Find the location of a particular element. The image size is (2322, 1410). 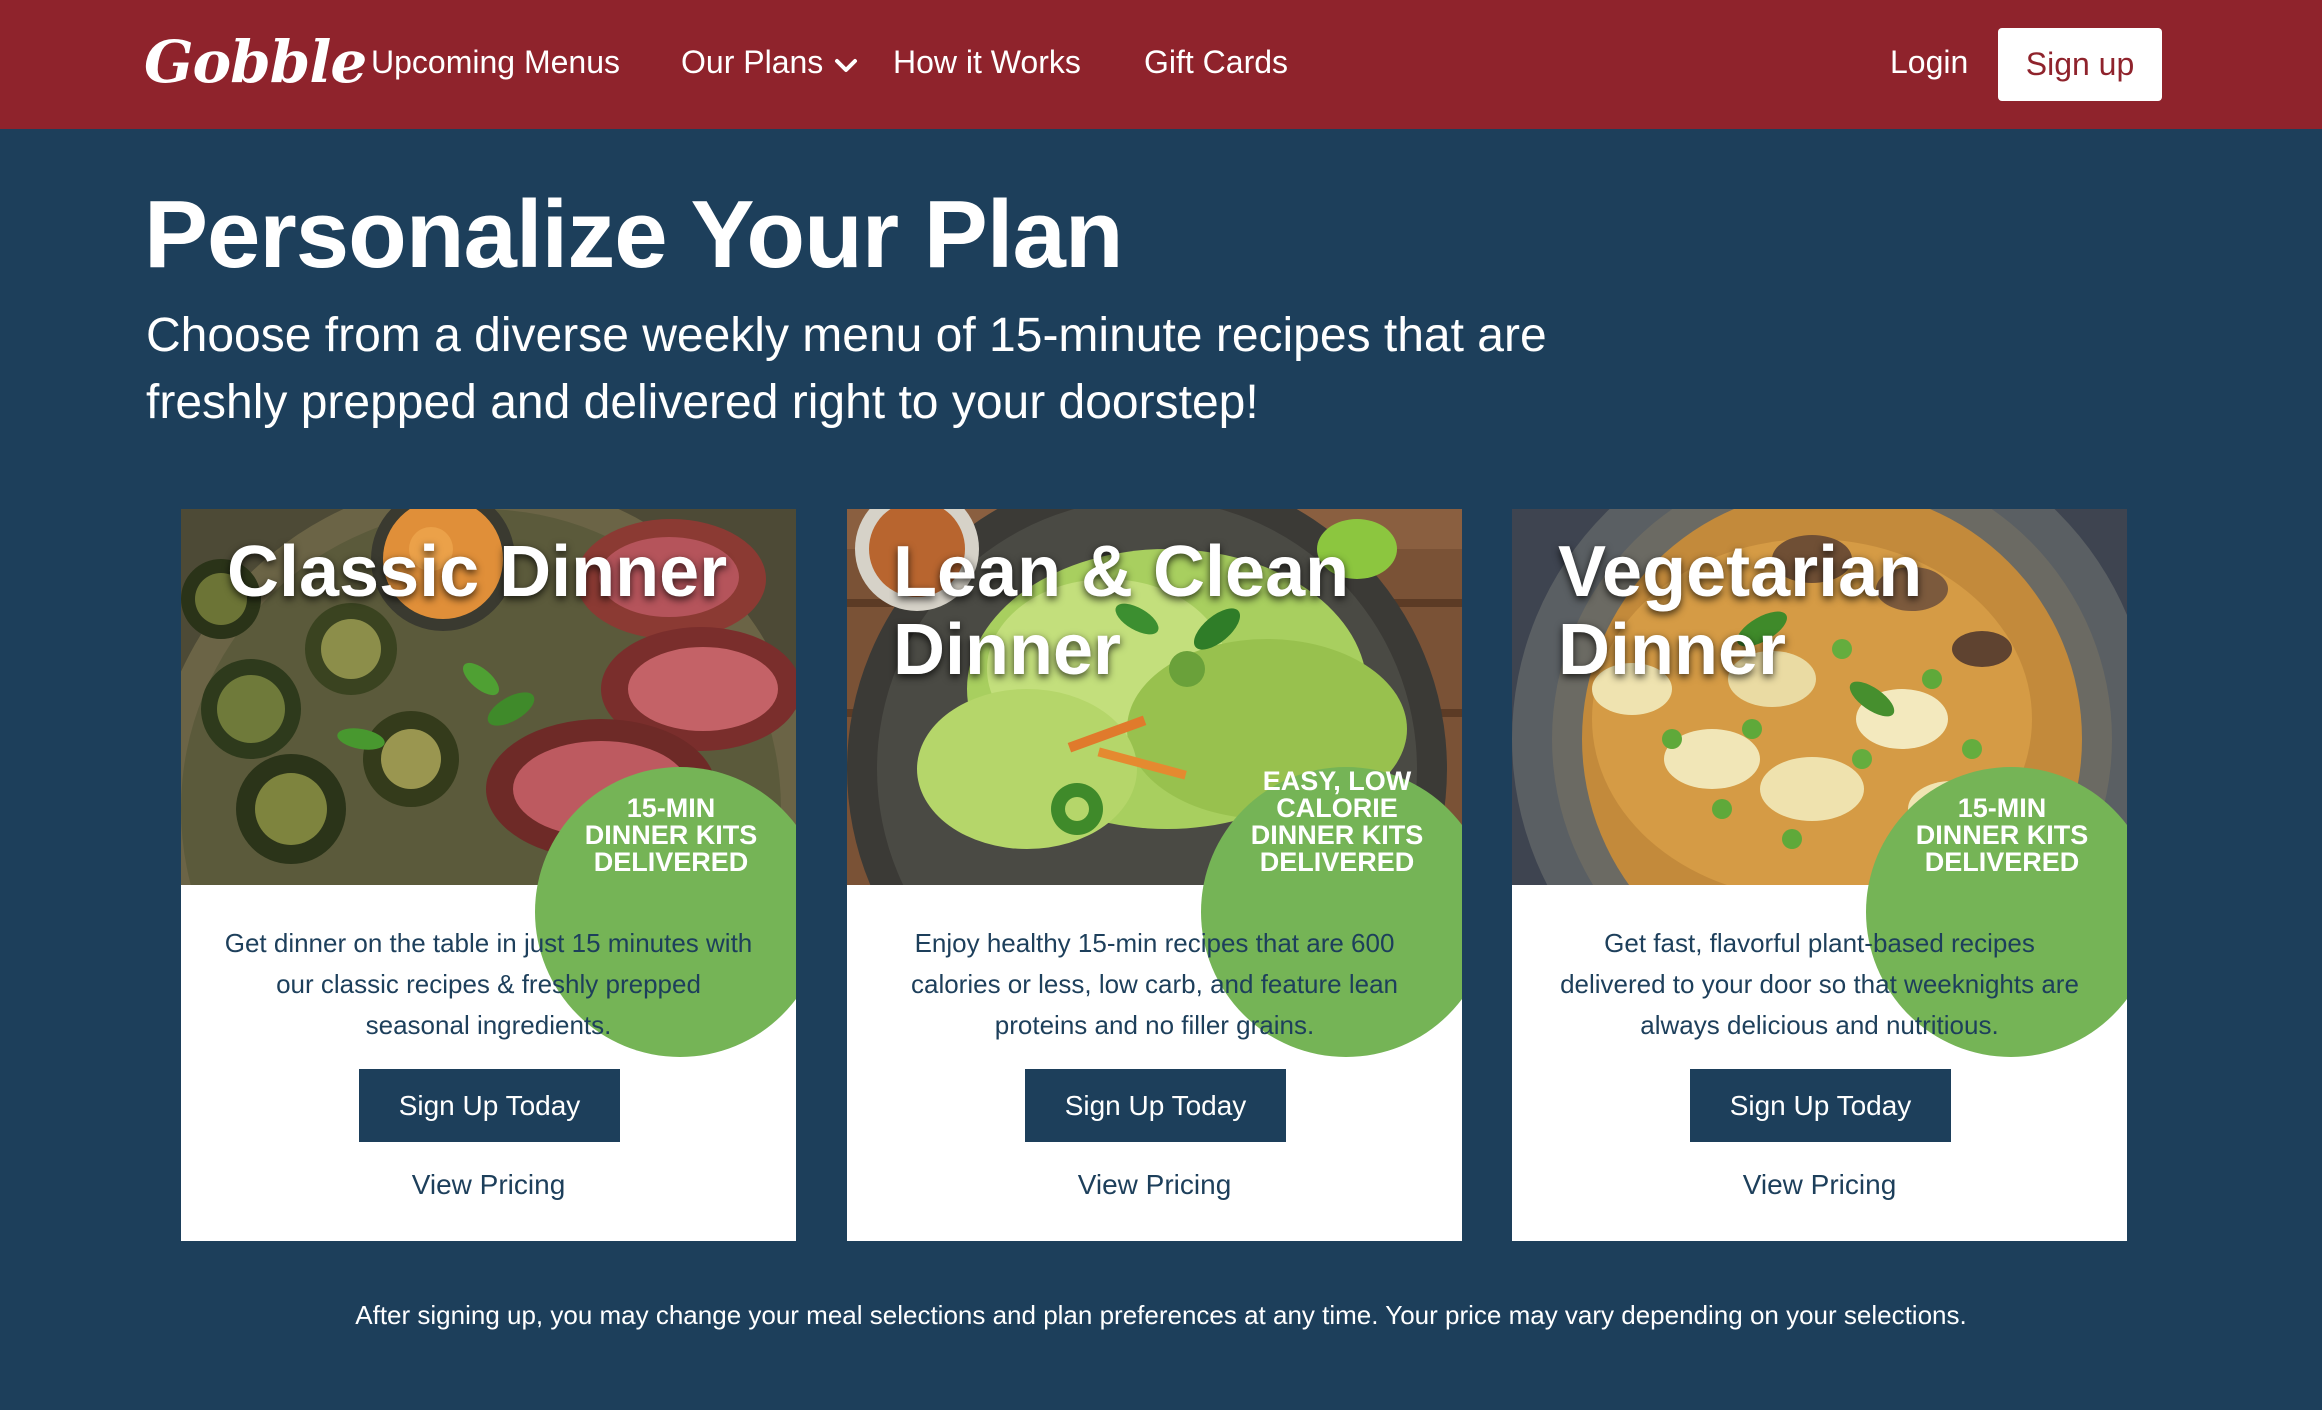

page-title: Personalize Your Plan is located at coordinates (633, 234).